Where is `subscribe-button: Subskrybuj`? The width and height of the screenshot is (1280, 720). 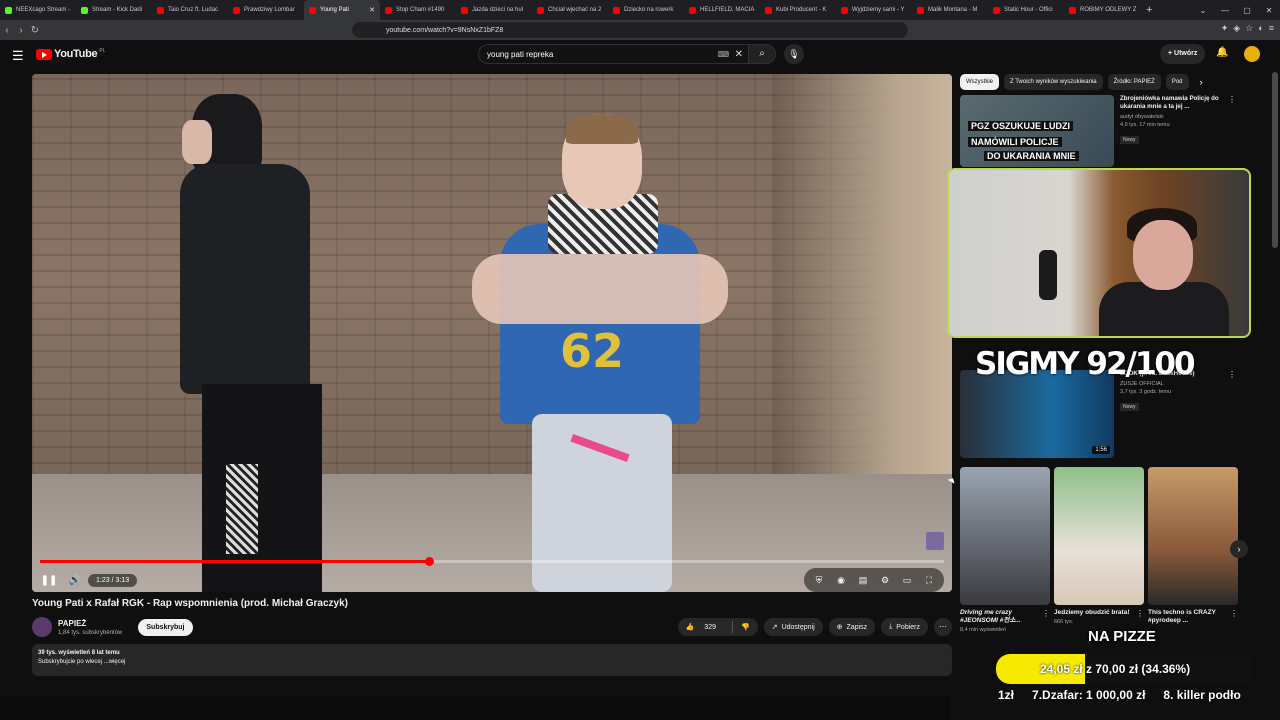 subscribe-button: Subskrybuj is located at coordinates (165, 627).